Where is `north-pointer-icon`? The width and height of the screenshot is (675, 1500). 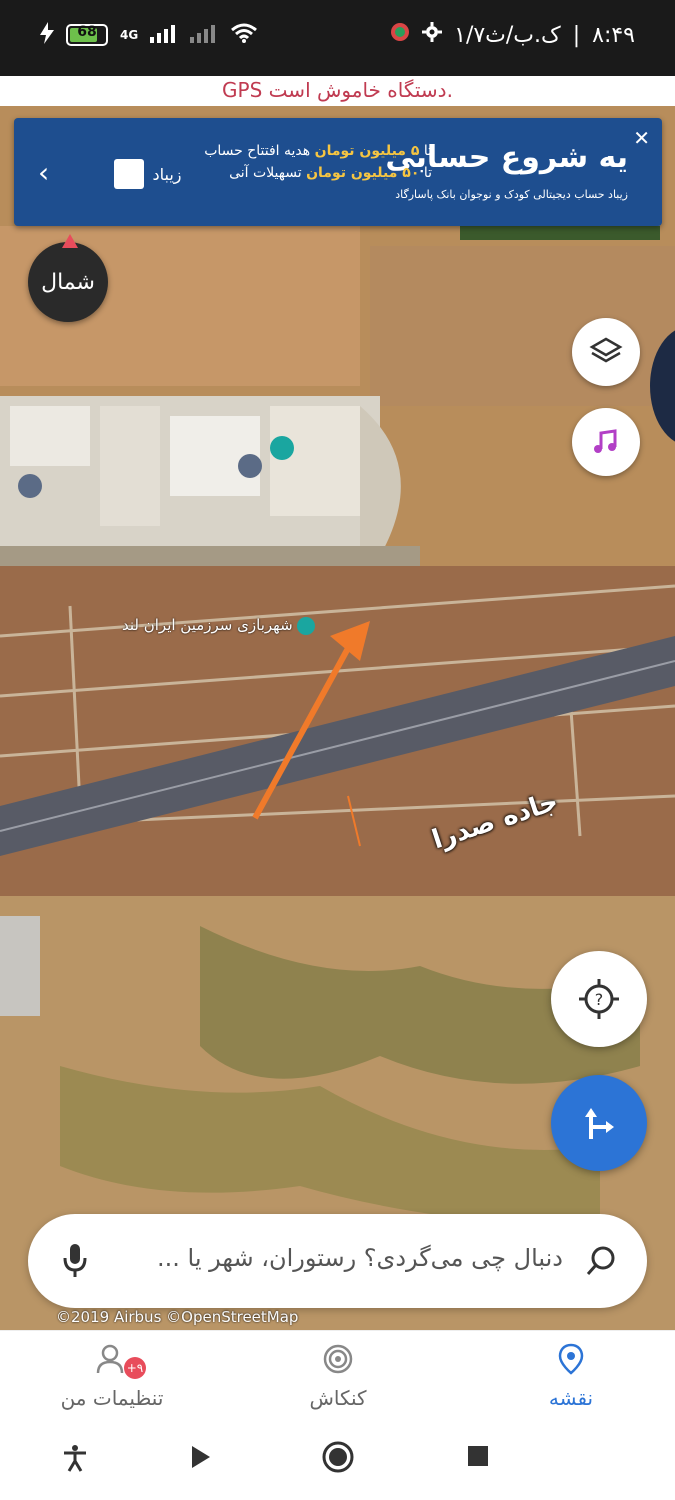
north-pointer-icon is located at coordinates (70, 241).